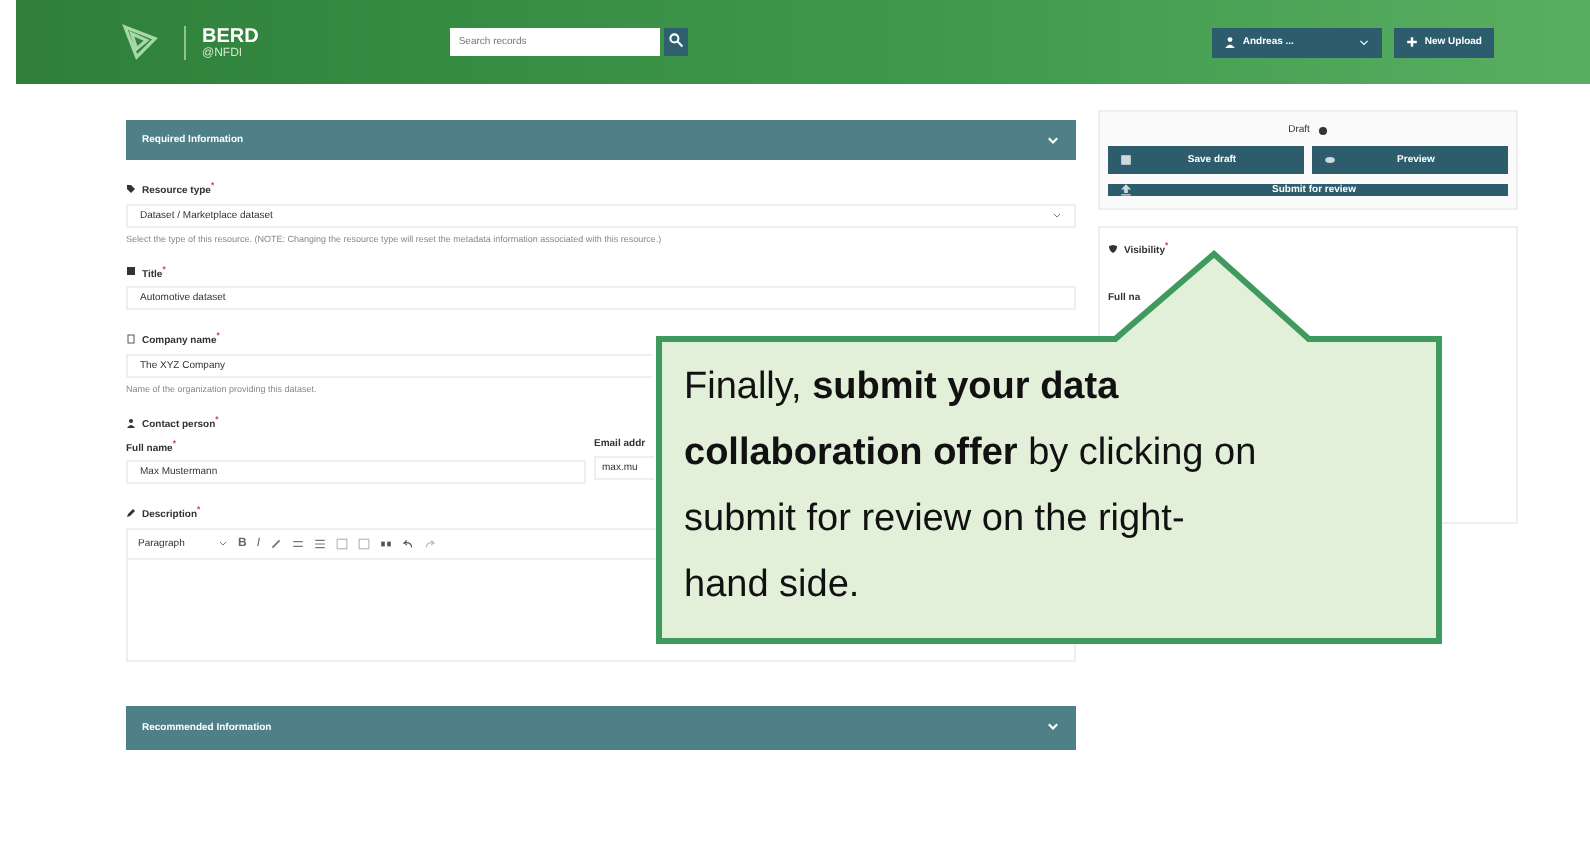 The width and height of the screenshot is (1590, 842). Describe the element at coordinates (230, 36) in the screenshot. I see `brand-name: BERD` at that location.